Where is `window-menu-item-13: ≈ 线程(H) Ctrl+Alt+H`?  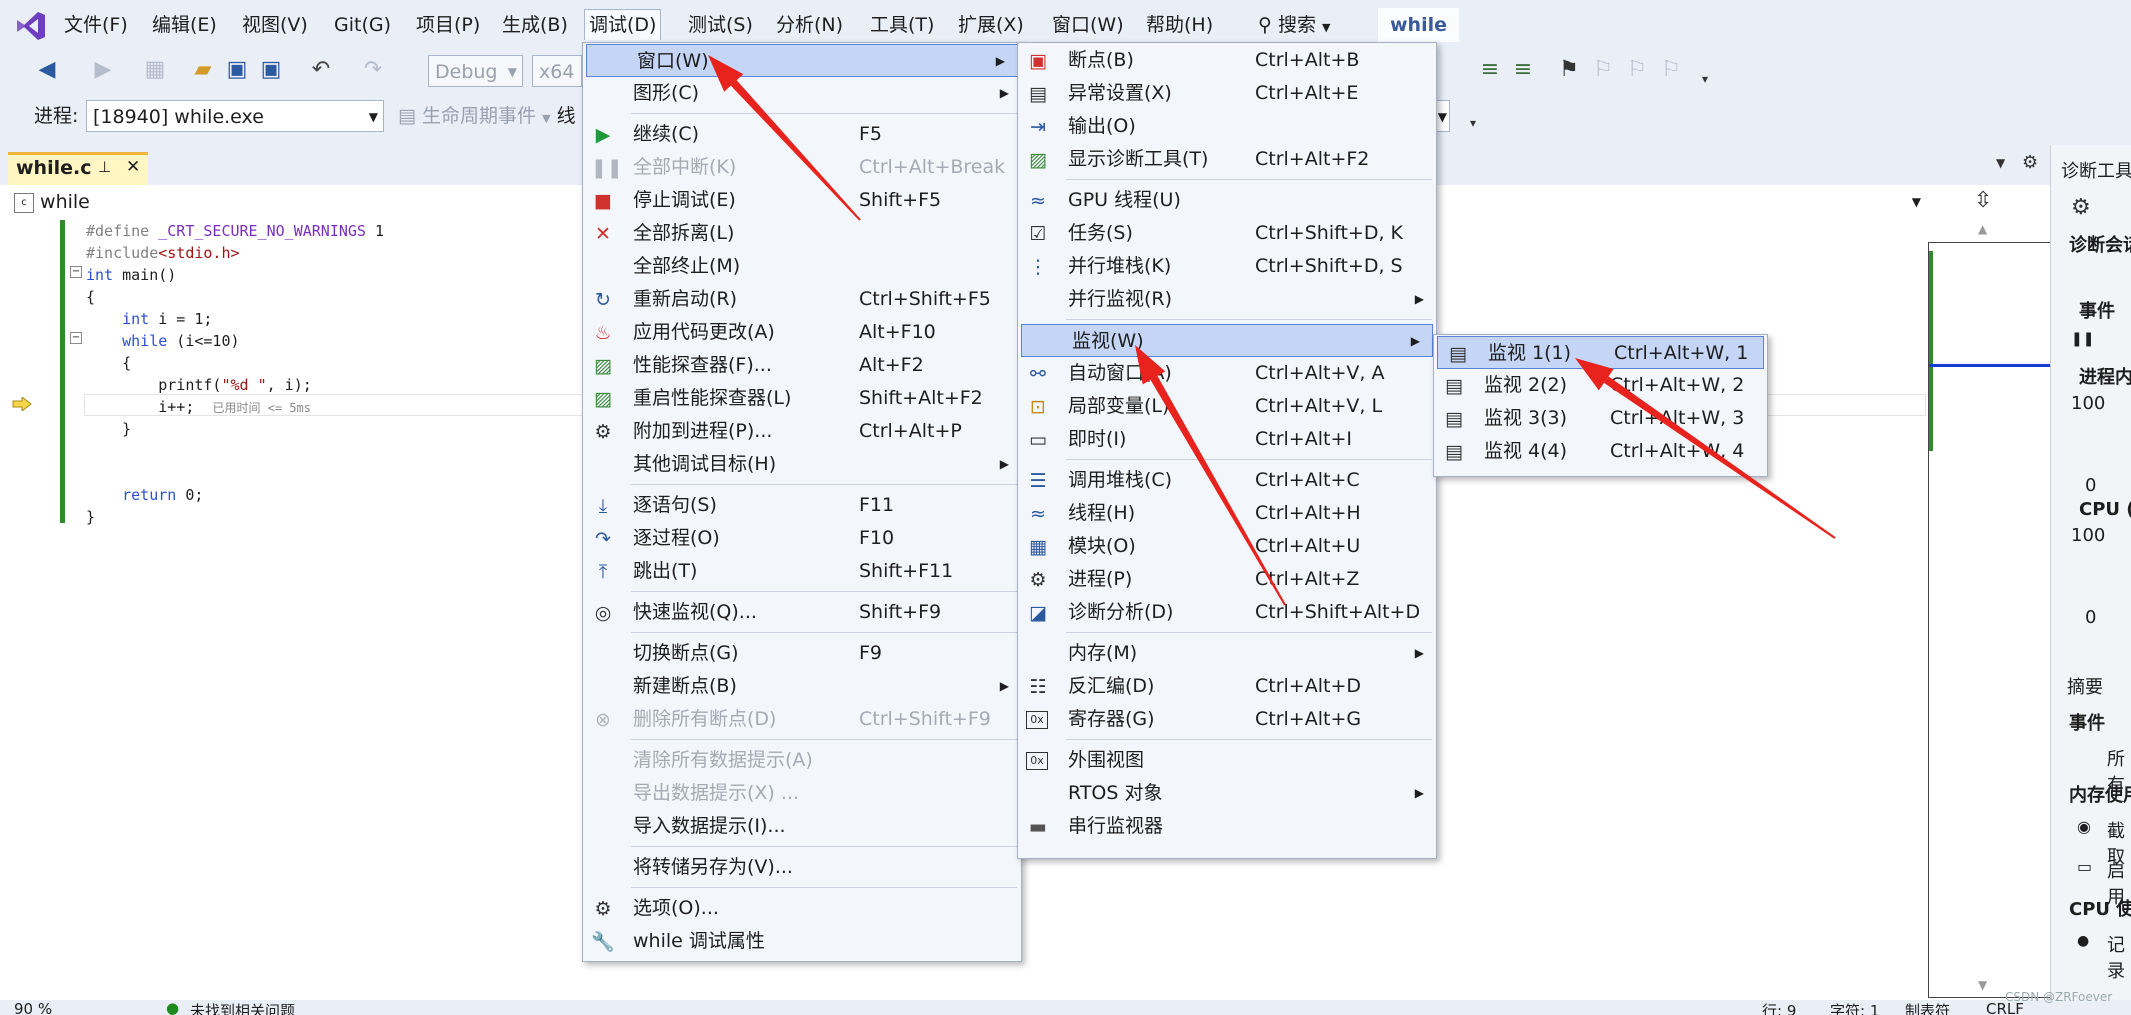
window-menu-item-13: ≈ 线程(H) Ctrl+Alt+H is located at coordinates (1227, 513).